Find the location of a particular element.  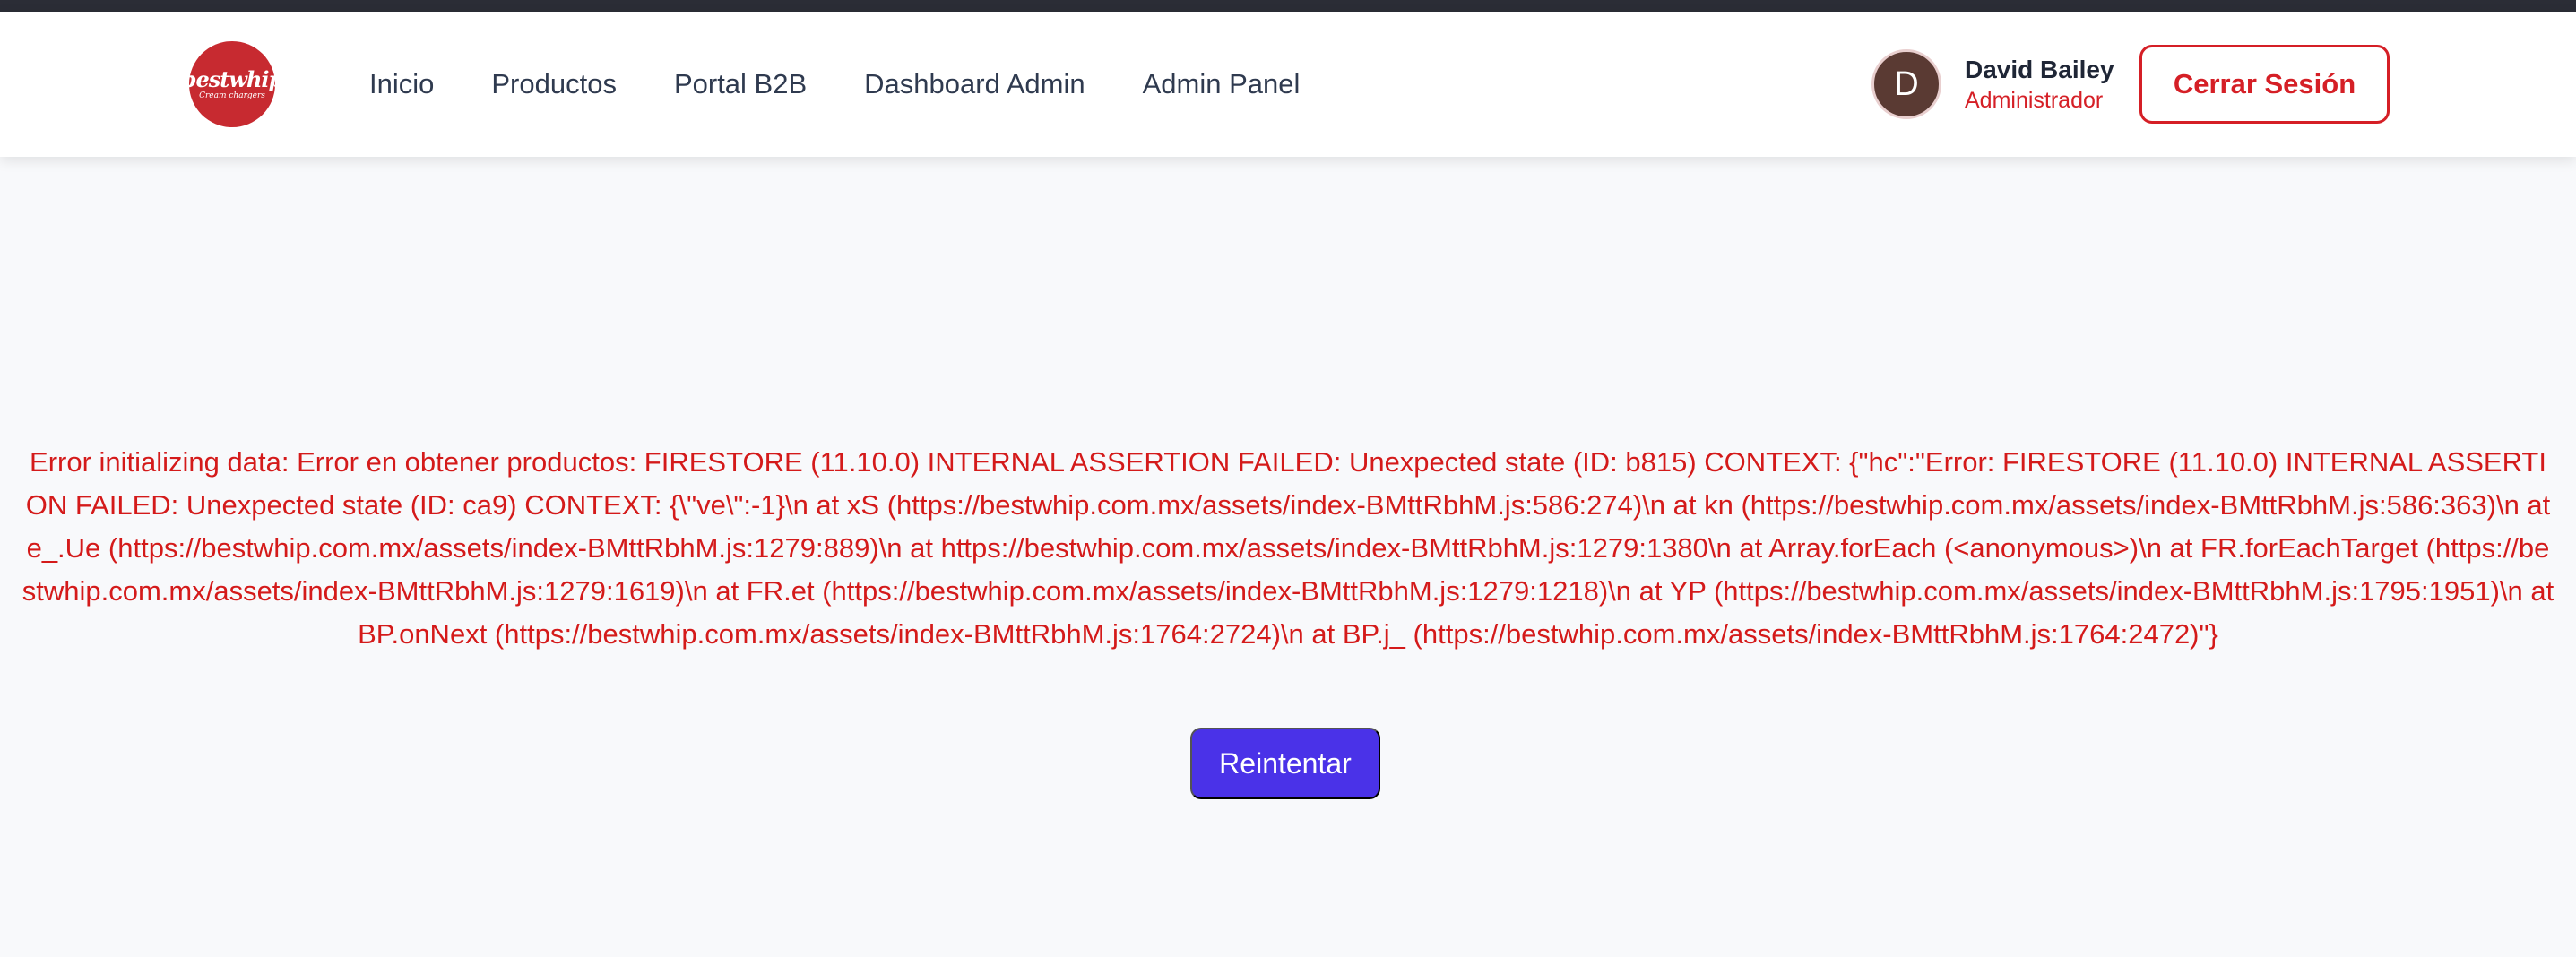

user-info: David Bailey Administrador is located at coordinates (2039, 84).